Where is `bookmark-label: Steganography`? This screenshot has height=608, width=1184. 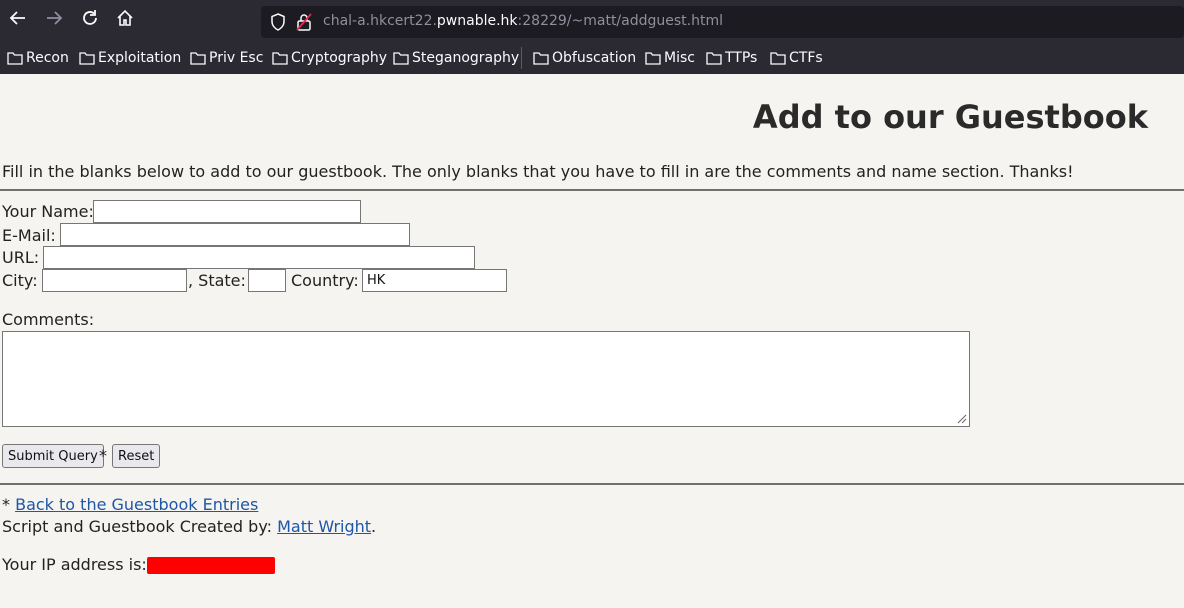 bookmark-label: Steganography is located at coordinates (466, 58).